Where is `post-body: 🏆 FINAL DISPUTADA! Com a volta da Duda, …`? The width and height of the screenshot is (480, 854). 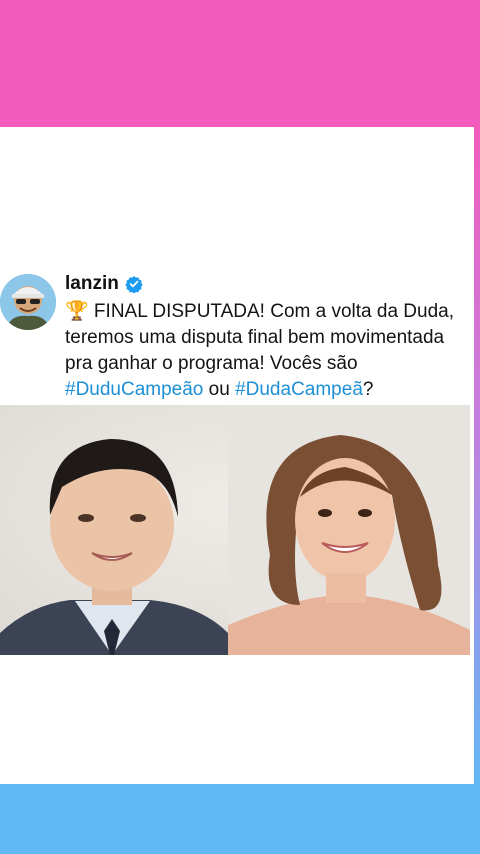 post-body: 🏆 FINAL DISPUTADA! Com a volta da Duda, … is located at coordinates (260, 337).